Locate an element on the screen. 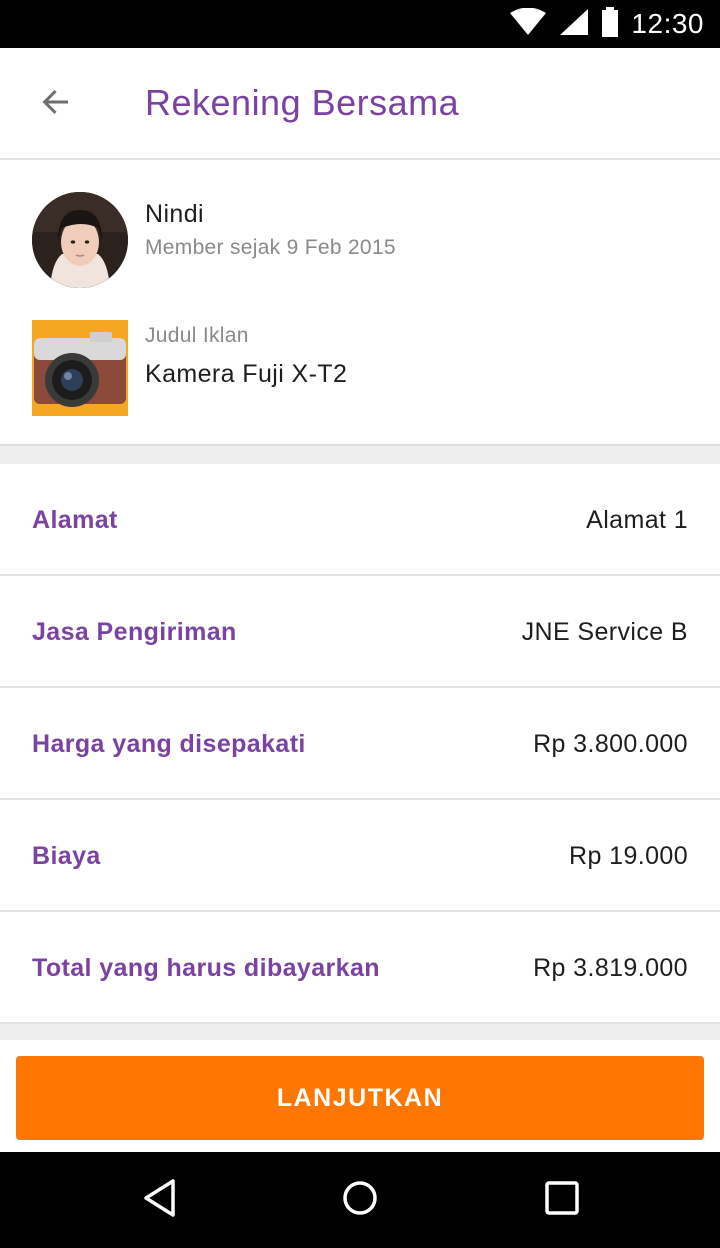 The image size is (720, 1248). app-bar: Rekening Bersama is located at coordinates (360, 104).